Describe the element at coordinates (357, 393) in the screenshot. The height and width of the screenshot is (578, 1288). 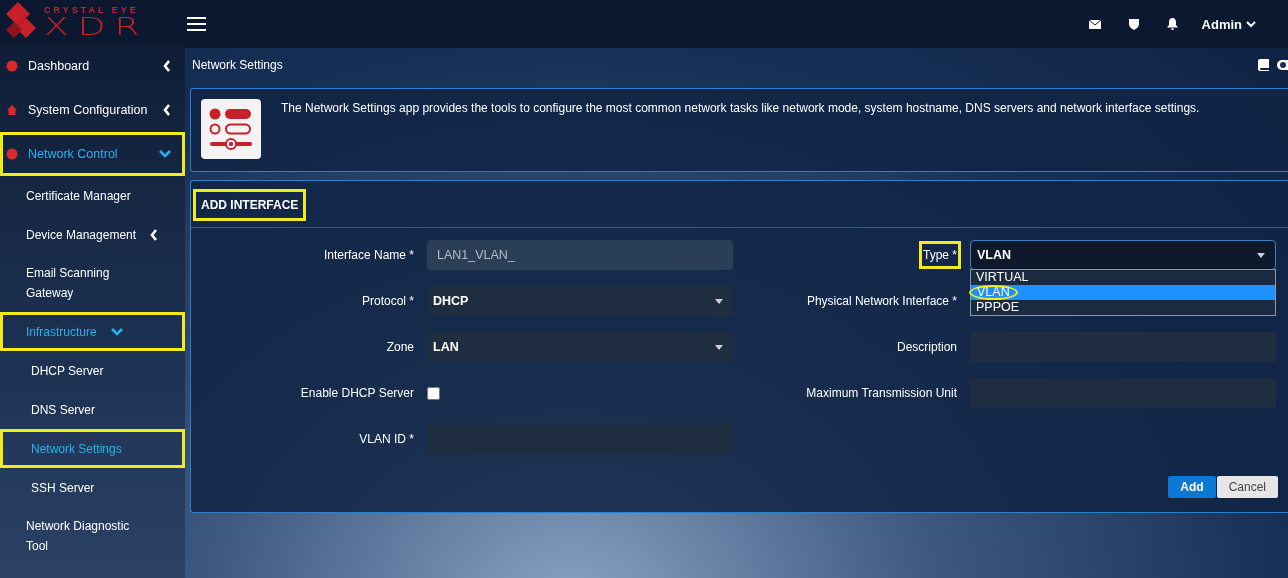
I see `field-label: Enable DHCP Server` at that location.